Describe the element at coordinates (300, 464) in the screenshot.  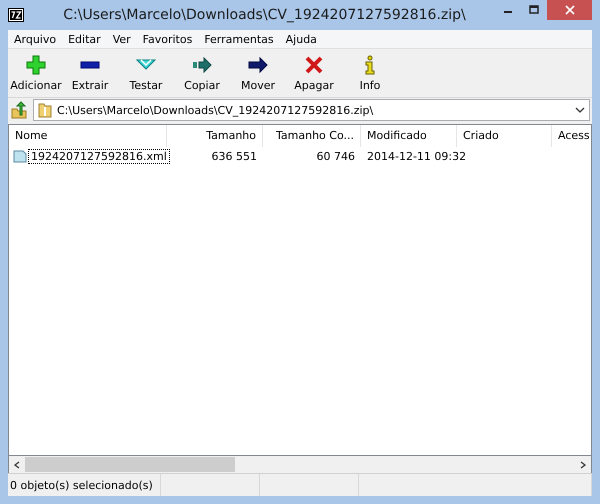
I see `horizontal-scrollbar` at that location.